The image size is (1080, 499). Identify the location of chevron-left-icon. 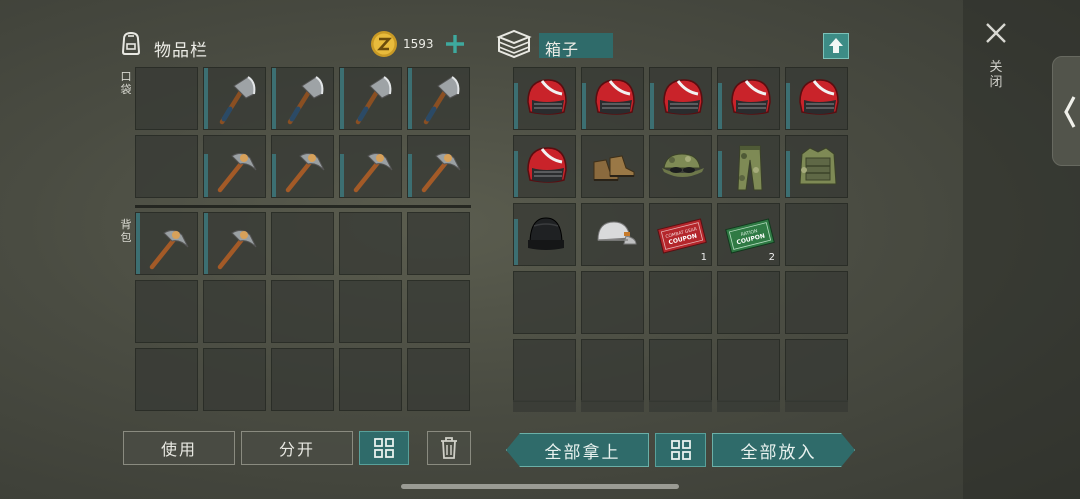
(1070, 112).